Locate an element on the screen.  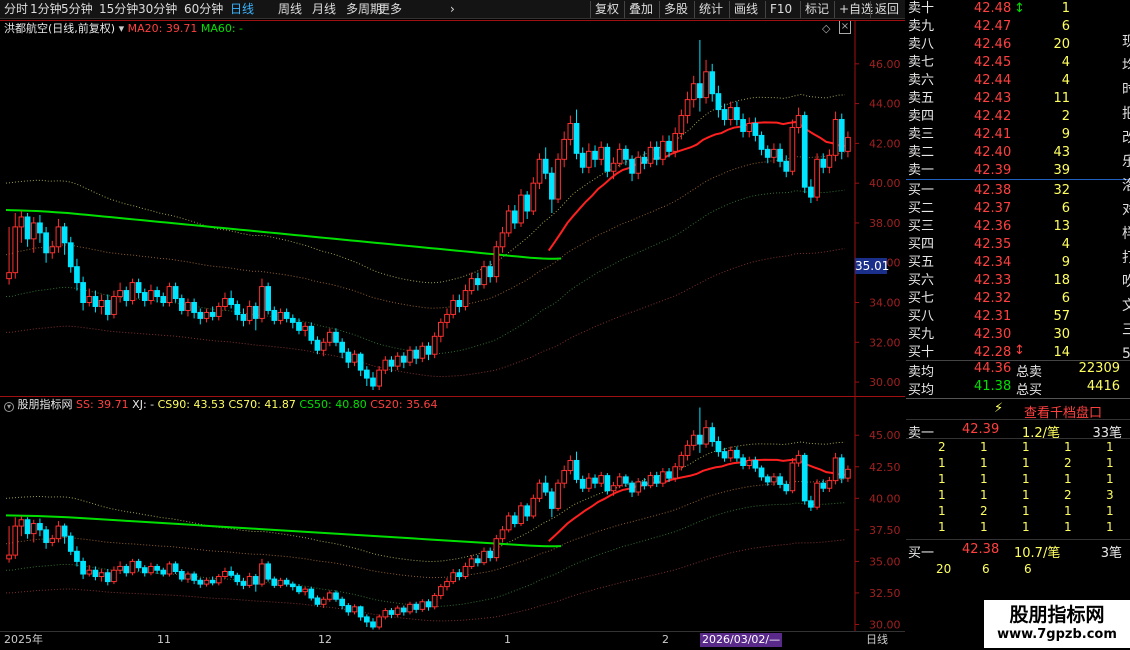
ask-row-5: 卖五 42.43 11 is located at coordinates (1018, 99).